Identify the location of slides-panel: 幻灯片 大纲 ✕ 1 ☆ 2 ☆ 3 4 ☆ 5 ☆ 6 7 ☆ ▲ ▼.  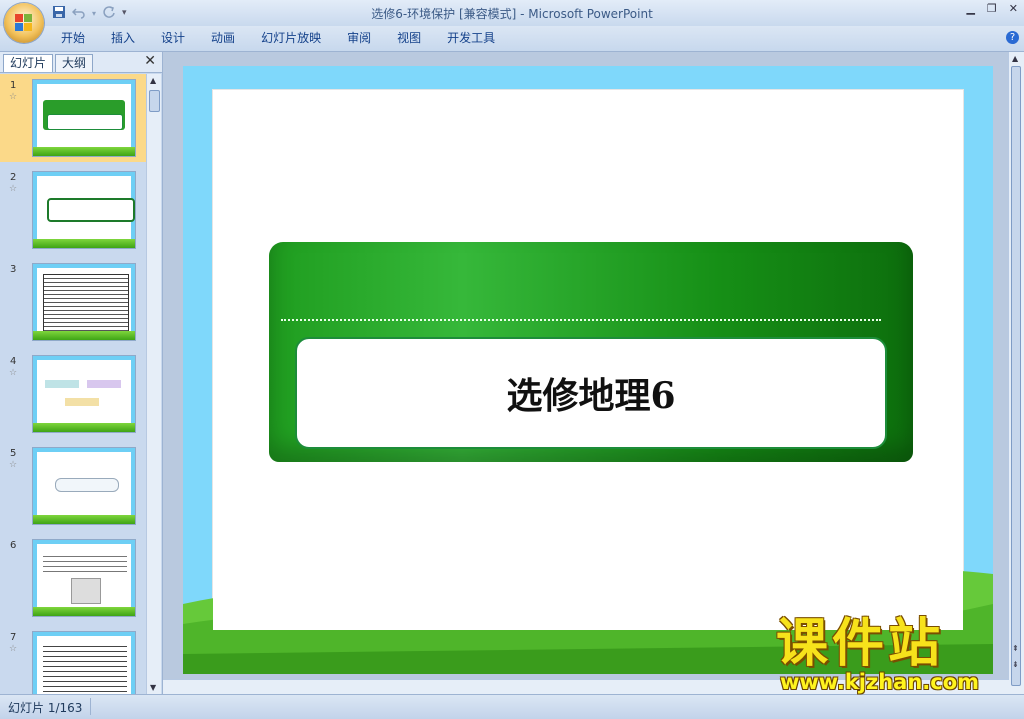
(81, 373).